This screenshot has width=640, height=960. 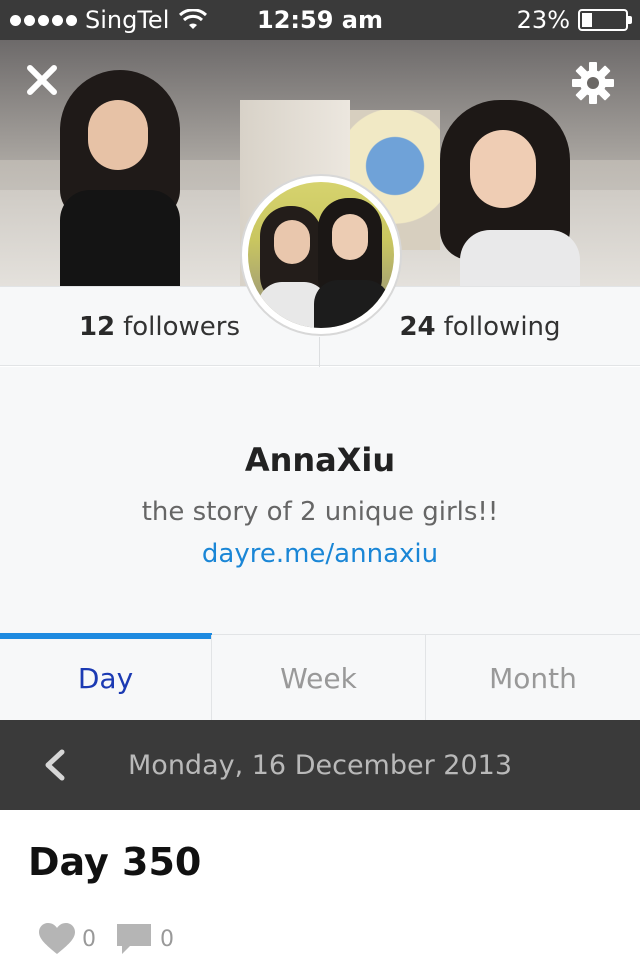 What do you see at coordinates (167, 939) in the screenshot?
I see `comment-count: 0` at bounding box center [167, 939].